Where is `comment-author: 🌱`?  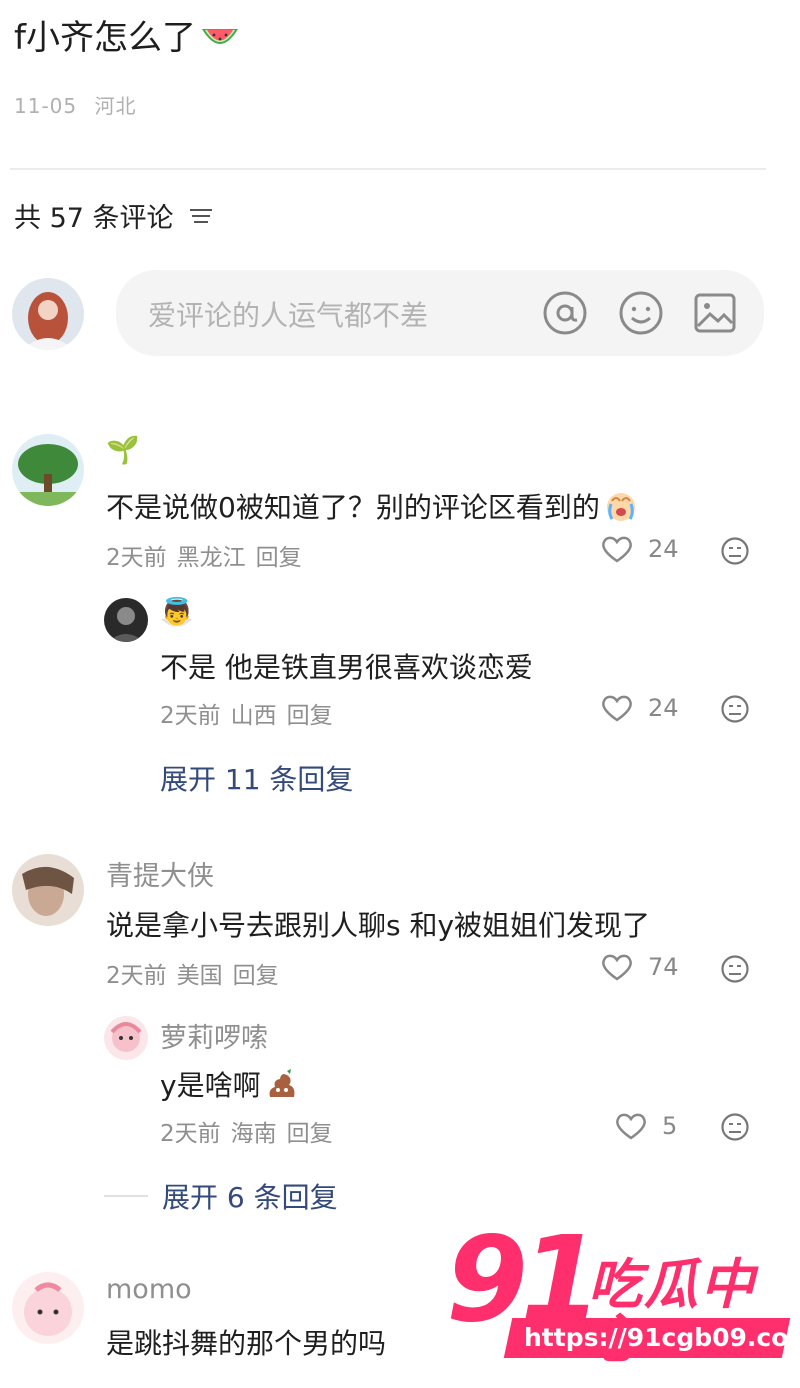
comment-author: 🌱 is located at coordinates (123, 450).